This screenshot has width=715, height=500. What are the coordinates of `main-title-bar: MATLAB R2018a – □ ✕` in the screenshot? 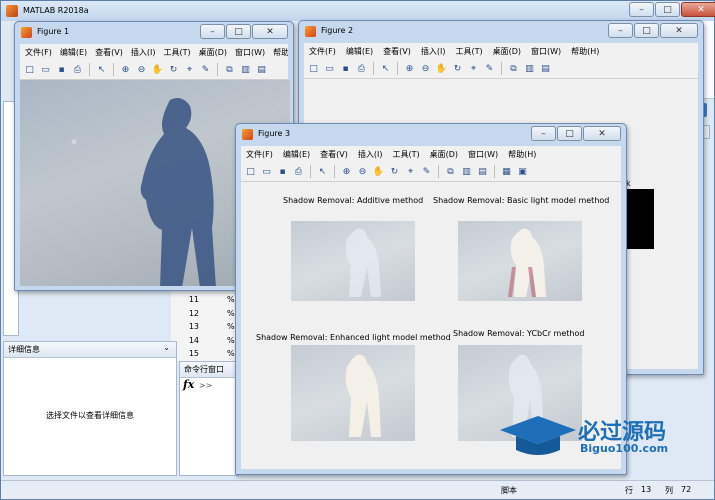 It's located at (358, 11).